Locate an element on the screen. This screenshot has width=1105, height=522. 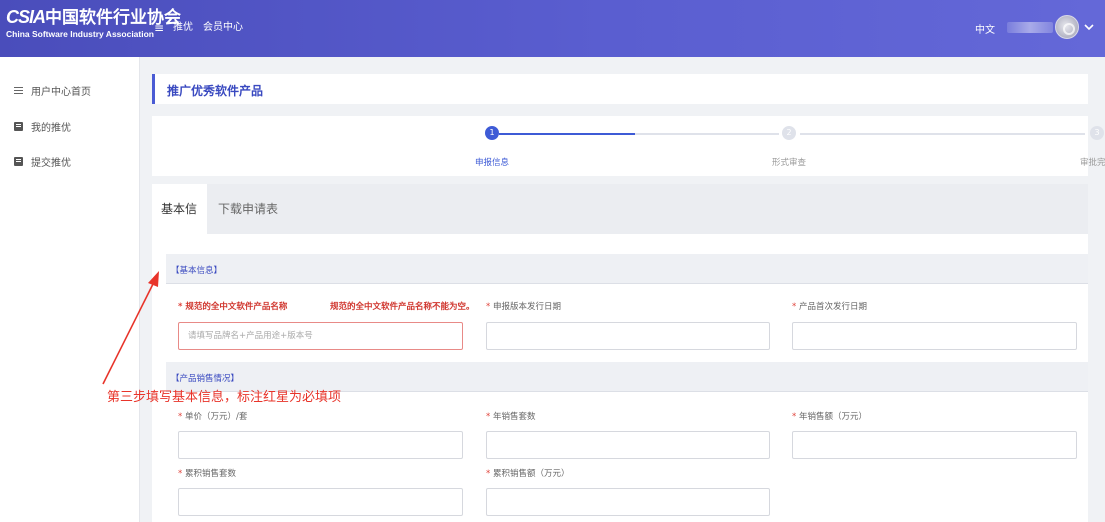
nav-item-recommend: 推优 is located at coordinates (183, 28).